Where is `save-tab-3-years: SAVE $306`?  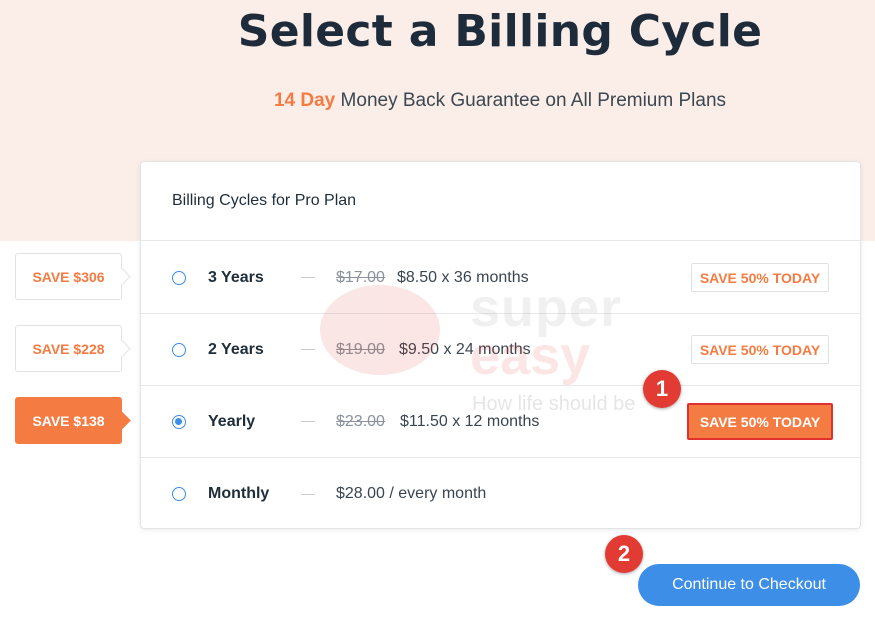
save-tab-3-years: SAVE $306 is located at coordinates (68, 276).